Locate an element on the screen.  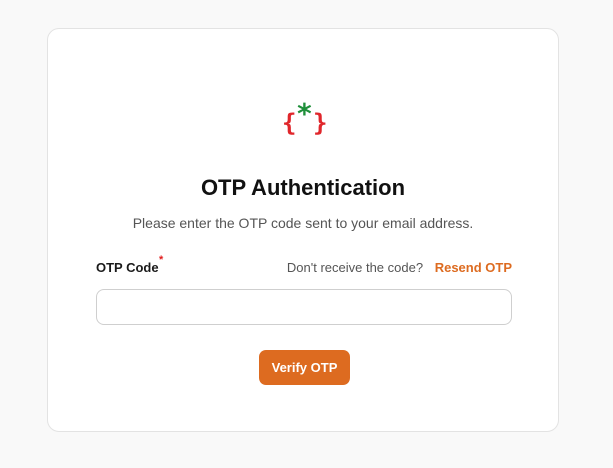
logo-left-brace: { is located at coordinates (289, 123).